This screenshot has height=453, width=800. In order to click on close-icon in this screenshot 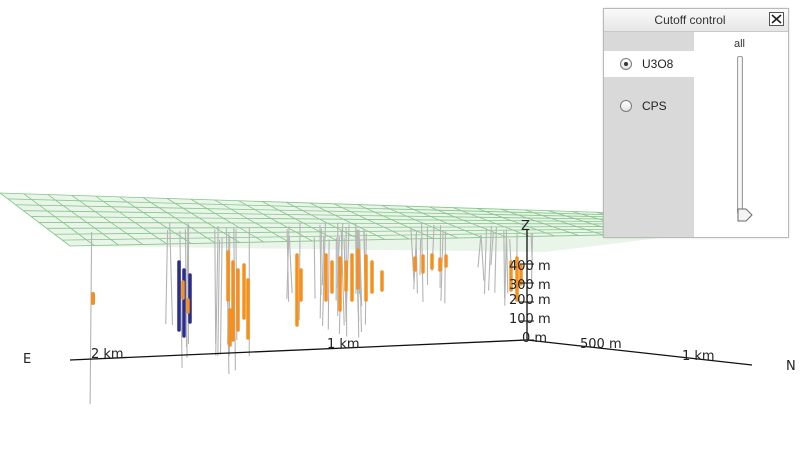, I will do `click(776, 19)`.